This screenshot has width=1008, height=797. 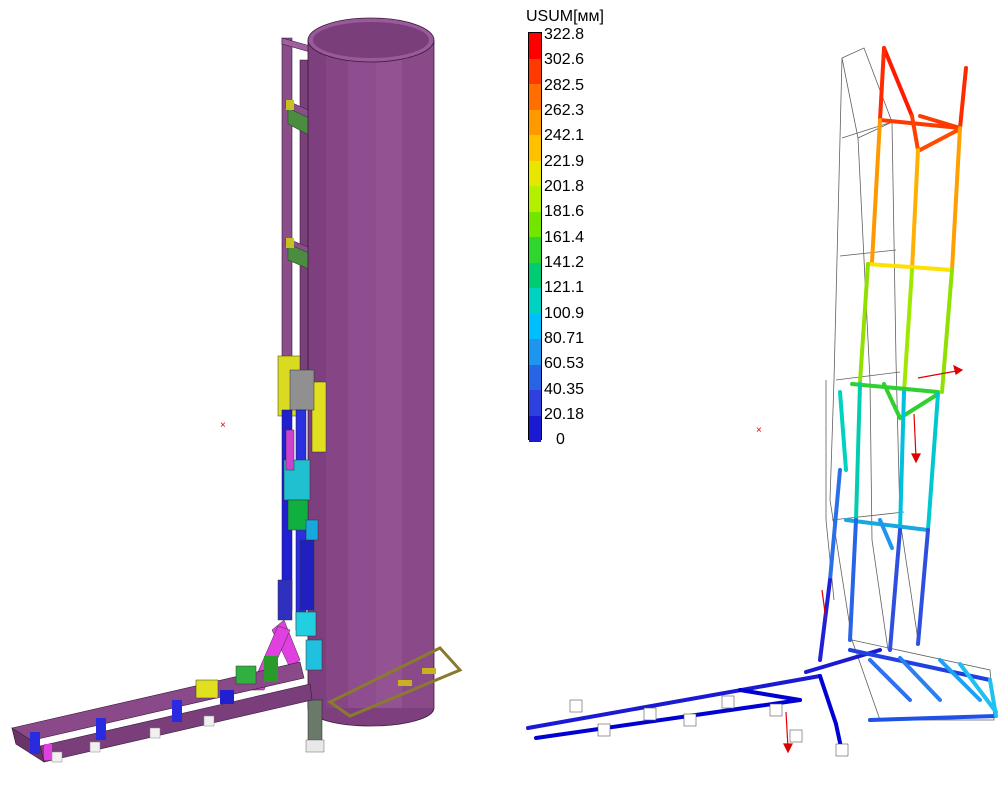 I want to click on base-skid, so click(x=162, y=709).